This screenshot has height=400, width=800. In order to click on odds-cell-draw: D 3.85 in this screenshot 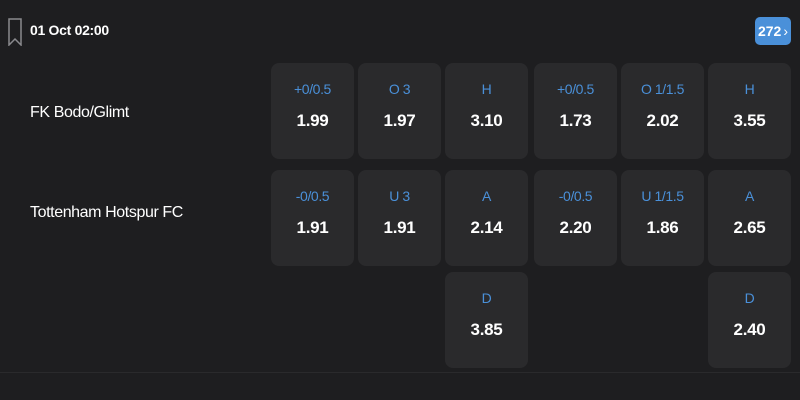, I will do `click(486, 320)`.